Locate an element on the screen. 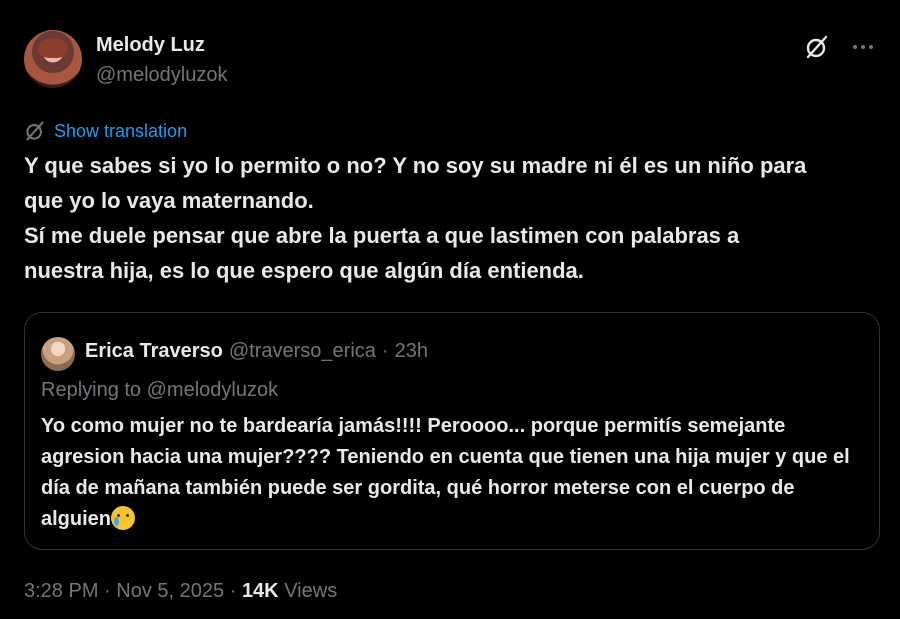  views-label: Views is located at coordinates (311, 591).